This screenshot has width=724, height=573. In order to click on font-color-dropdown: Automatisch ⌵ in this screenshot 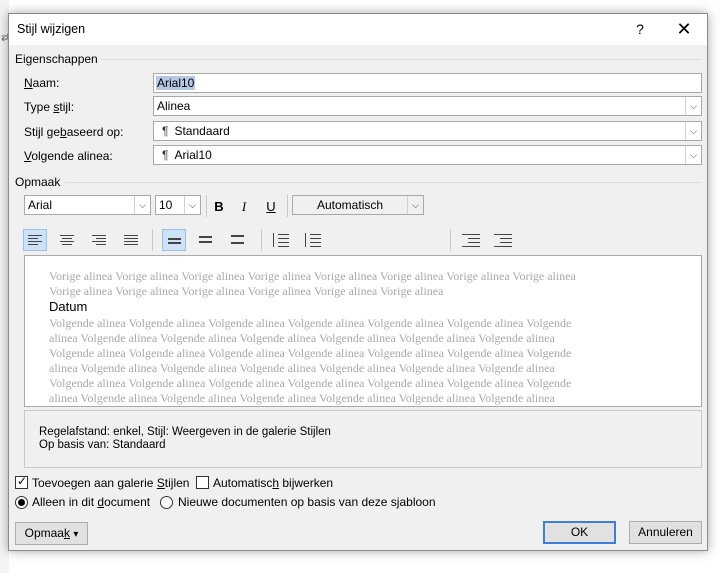, I will do `click(358, 205)`.